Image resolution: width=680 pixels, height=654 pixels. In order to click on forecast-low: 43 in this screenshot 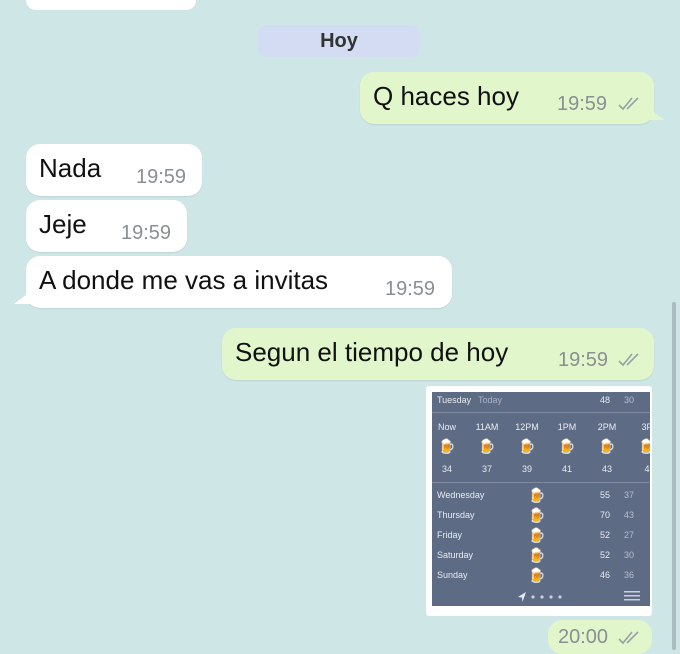, I will do `click(629, 515)`.